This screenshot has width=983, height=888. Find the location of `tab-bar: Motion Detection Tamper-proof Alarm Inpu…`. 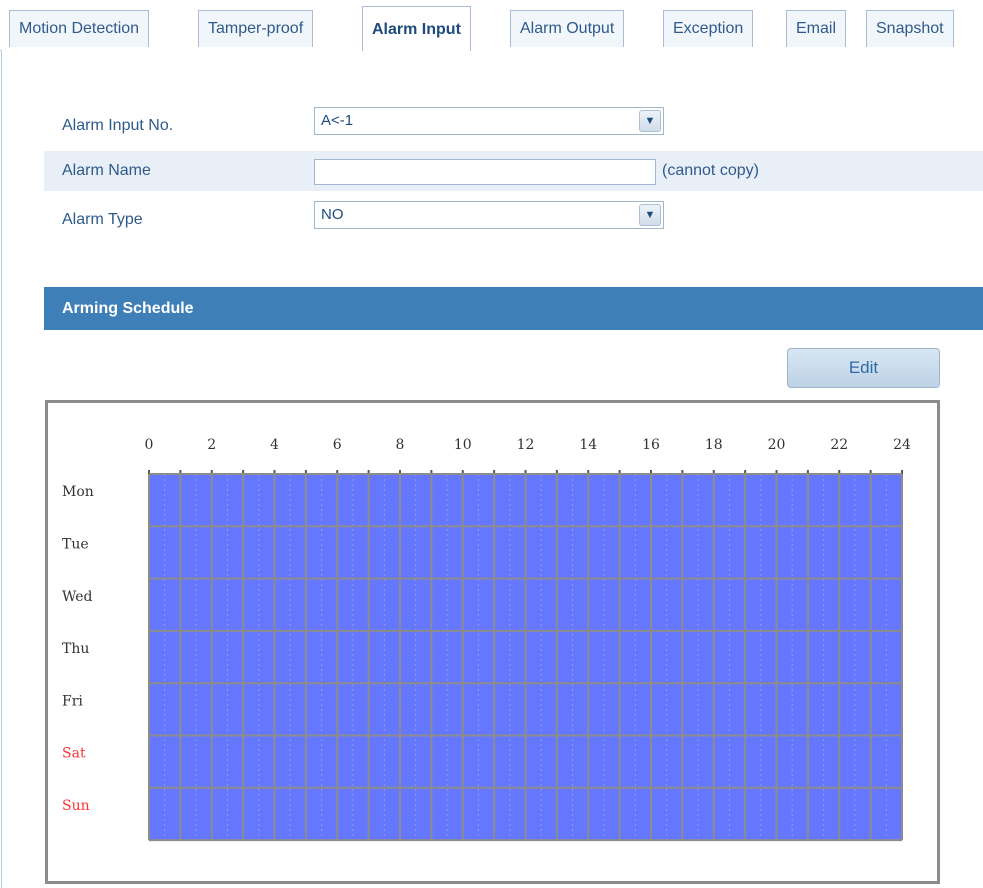

tab-bar: Motion Detection Tamper-proof Alarm Inpu… is located at coordinates (491, 25).